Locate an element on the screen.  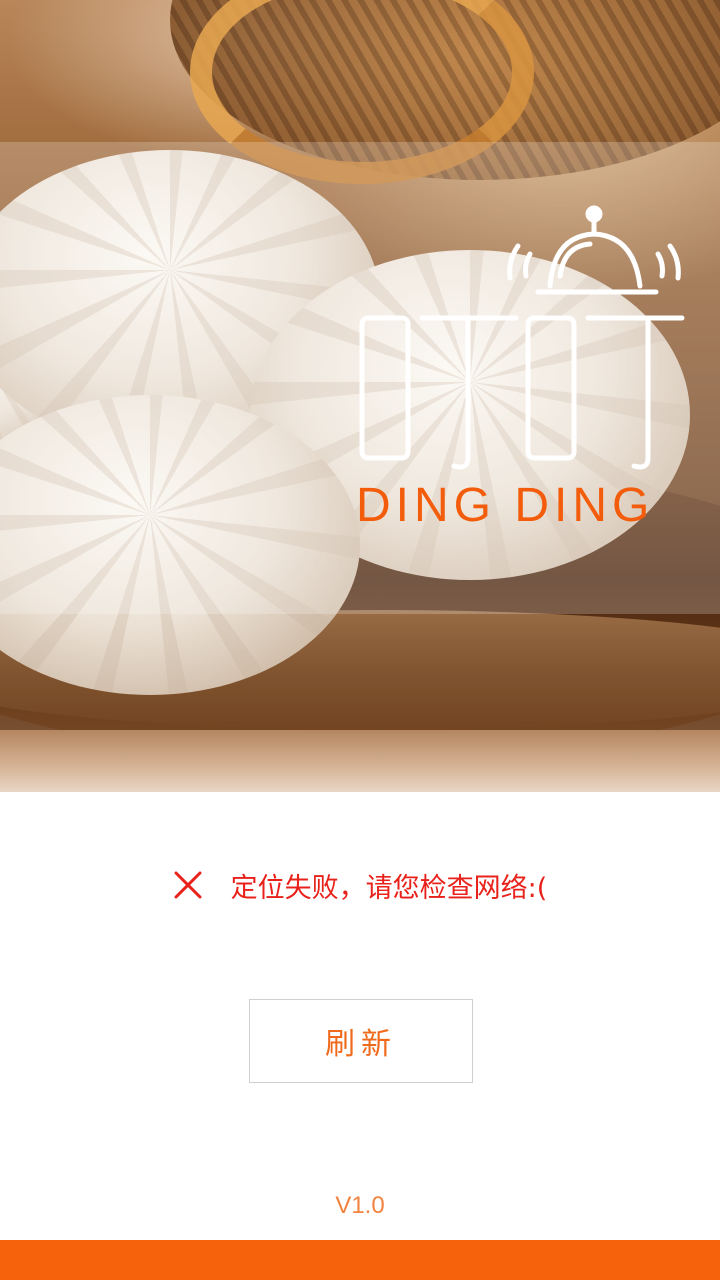
bottom-accent-bar is located at coordinates (360, 1260).